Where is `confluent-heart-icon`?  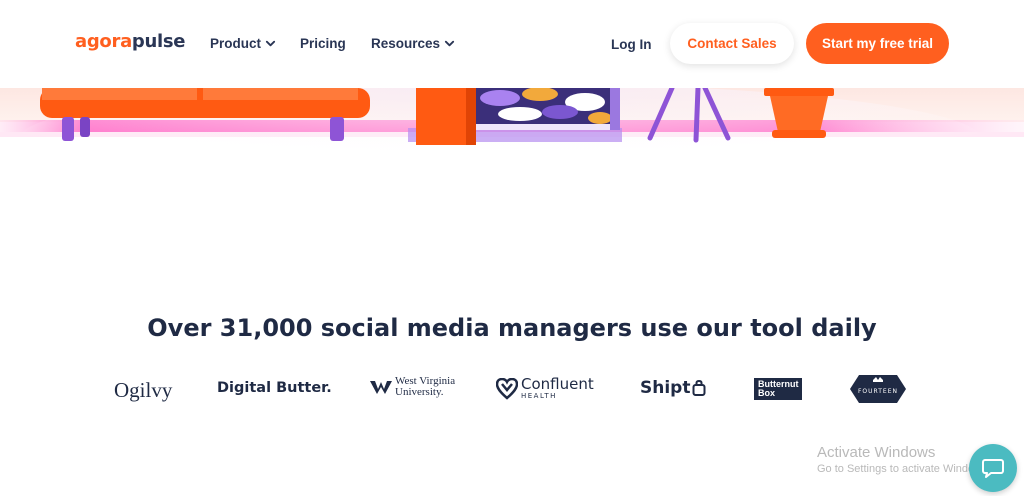 confluent-heart-icon is located at coordinates (507, 389).